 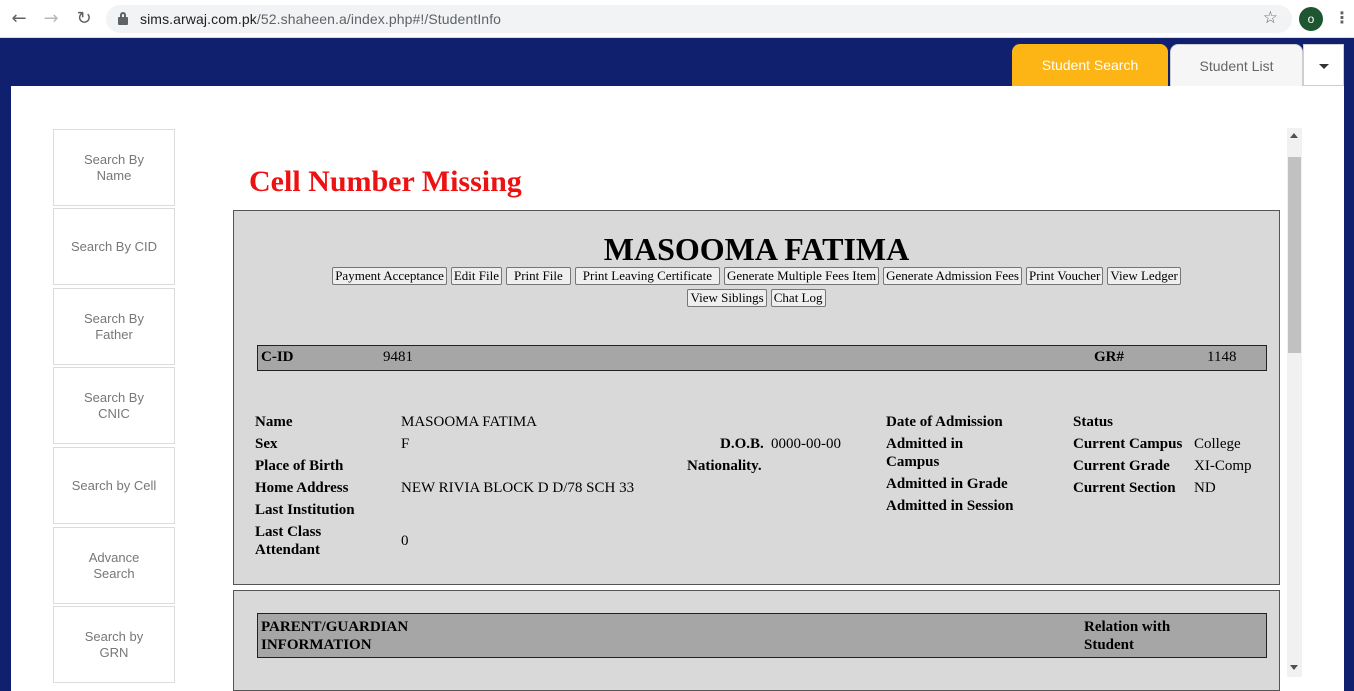 I want to click on menu-search-by-grn: Search by GRN, so click(x=114, y=644).